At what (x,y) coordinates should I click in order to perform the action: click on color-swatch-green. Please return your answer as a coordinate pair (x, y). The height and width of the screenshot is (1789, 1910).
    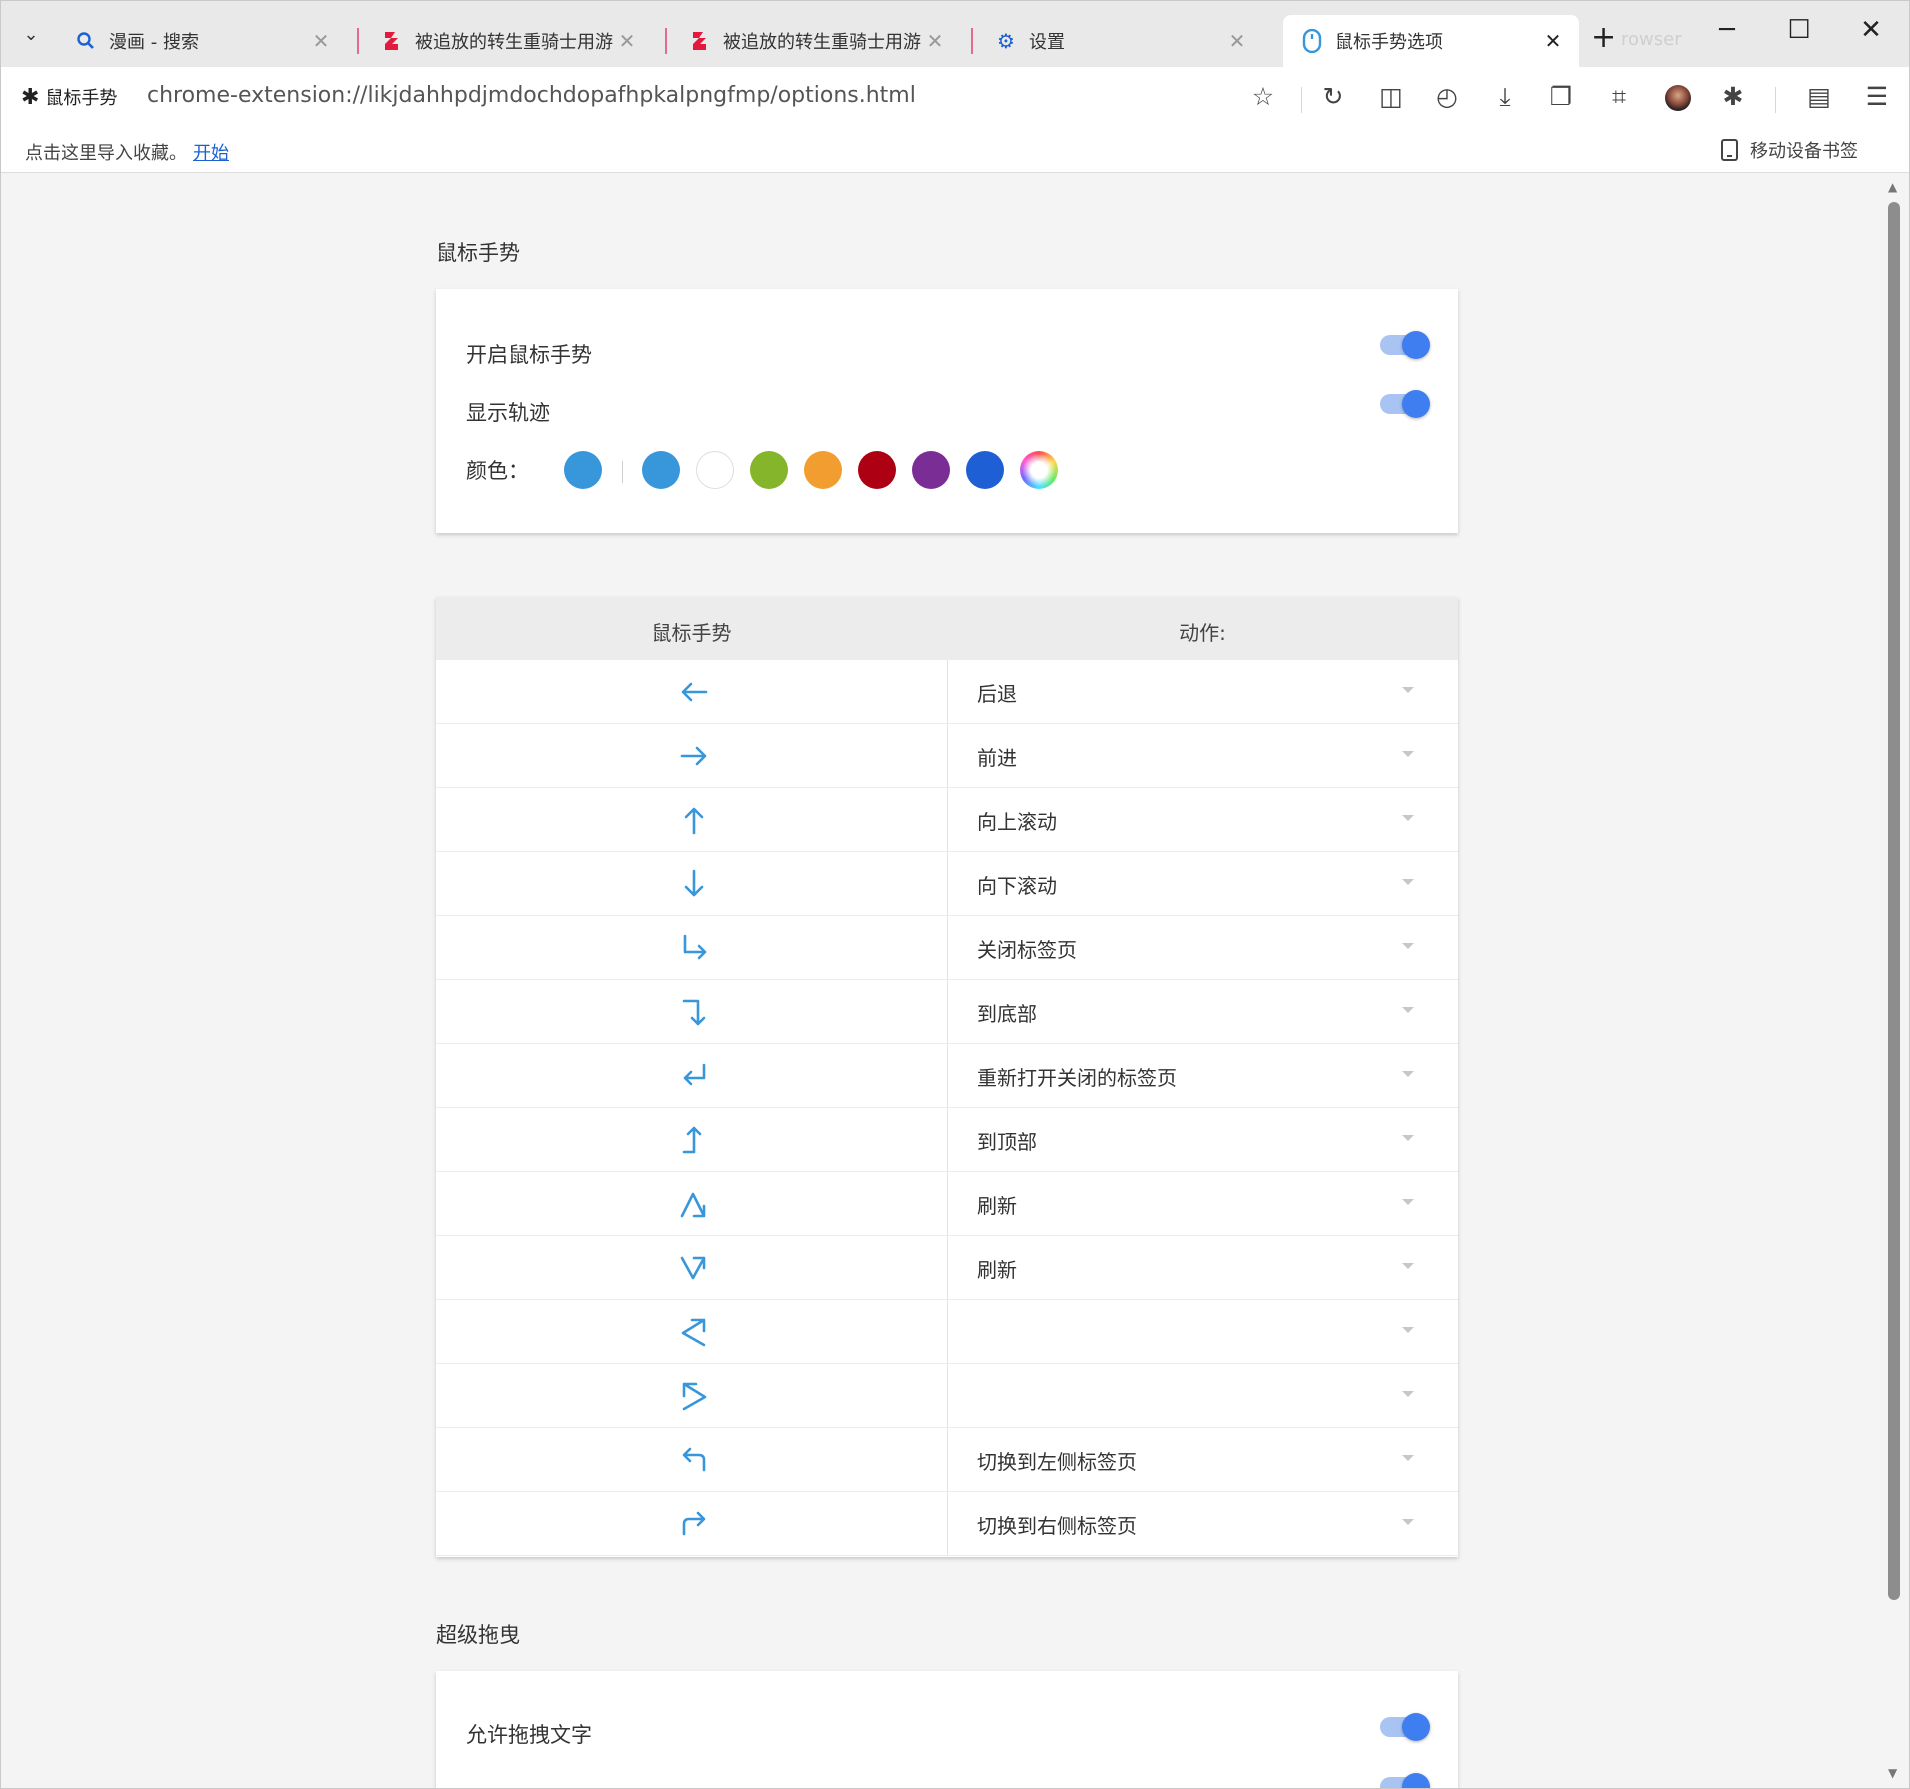
    Looking at the image, I should click on (769, 470).